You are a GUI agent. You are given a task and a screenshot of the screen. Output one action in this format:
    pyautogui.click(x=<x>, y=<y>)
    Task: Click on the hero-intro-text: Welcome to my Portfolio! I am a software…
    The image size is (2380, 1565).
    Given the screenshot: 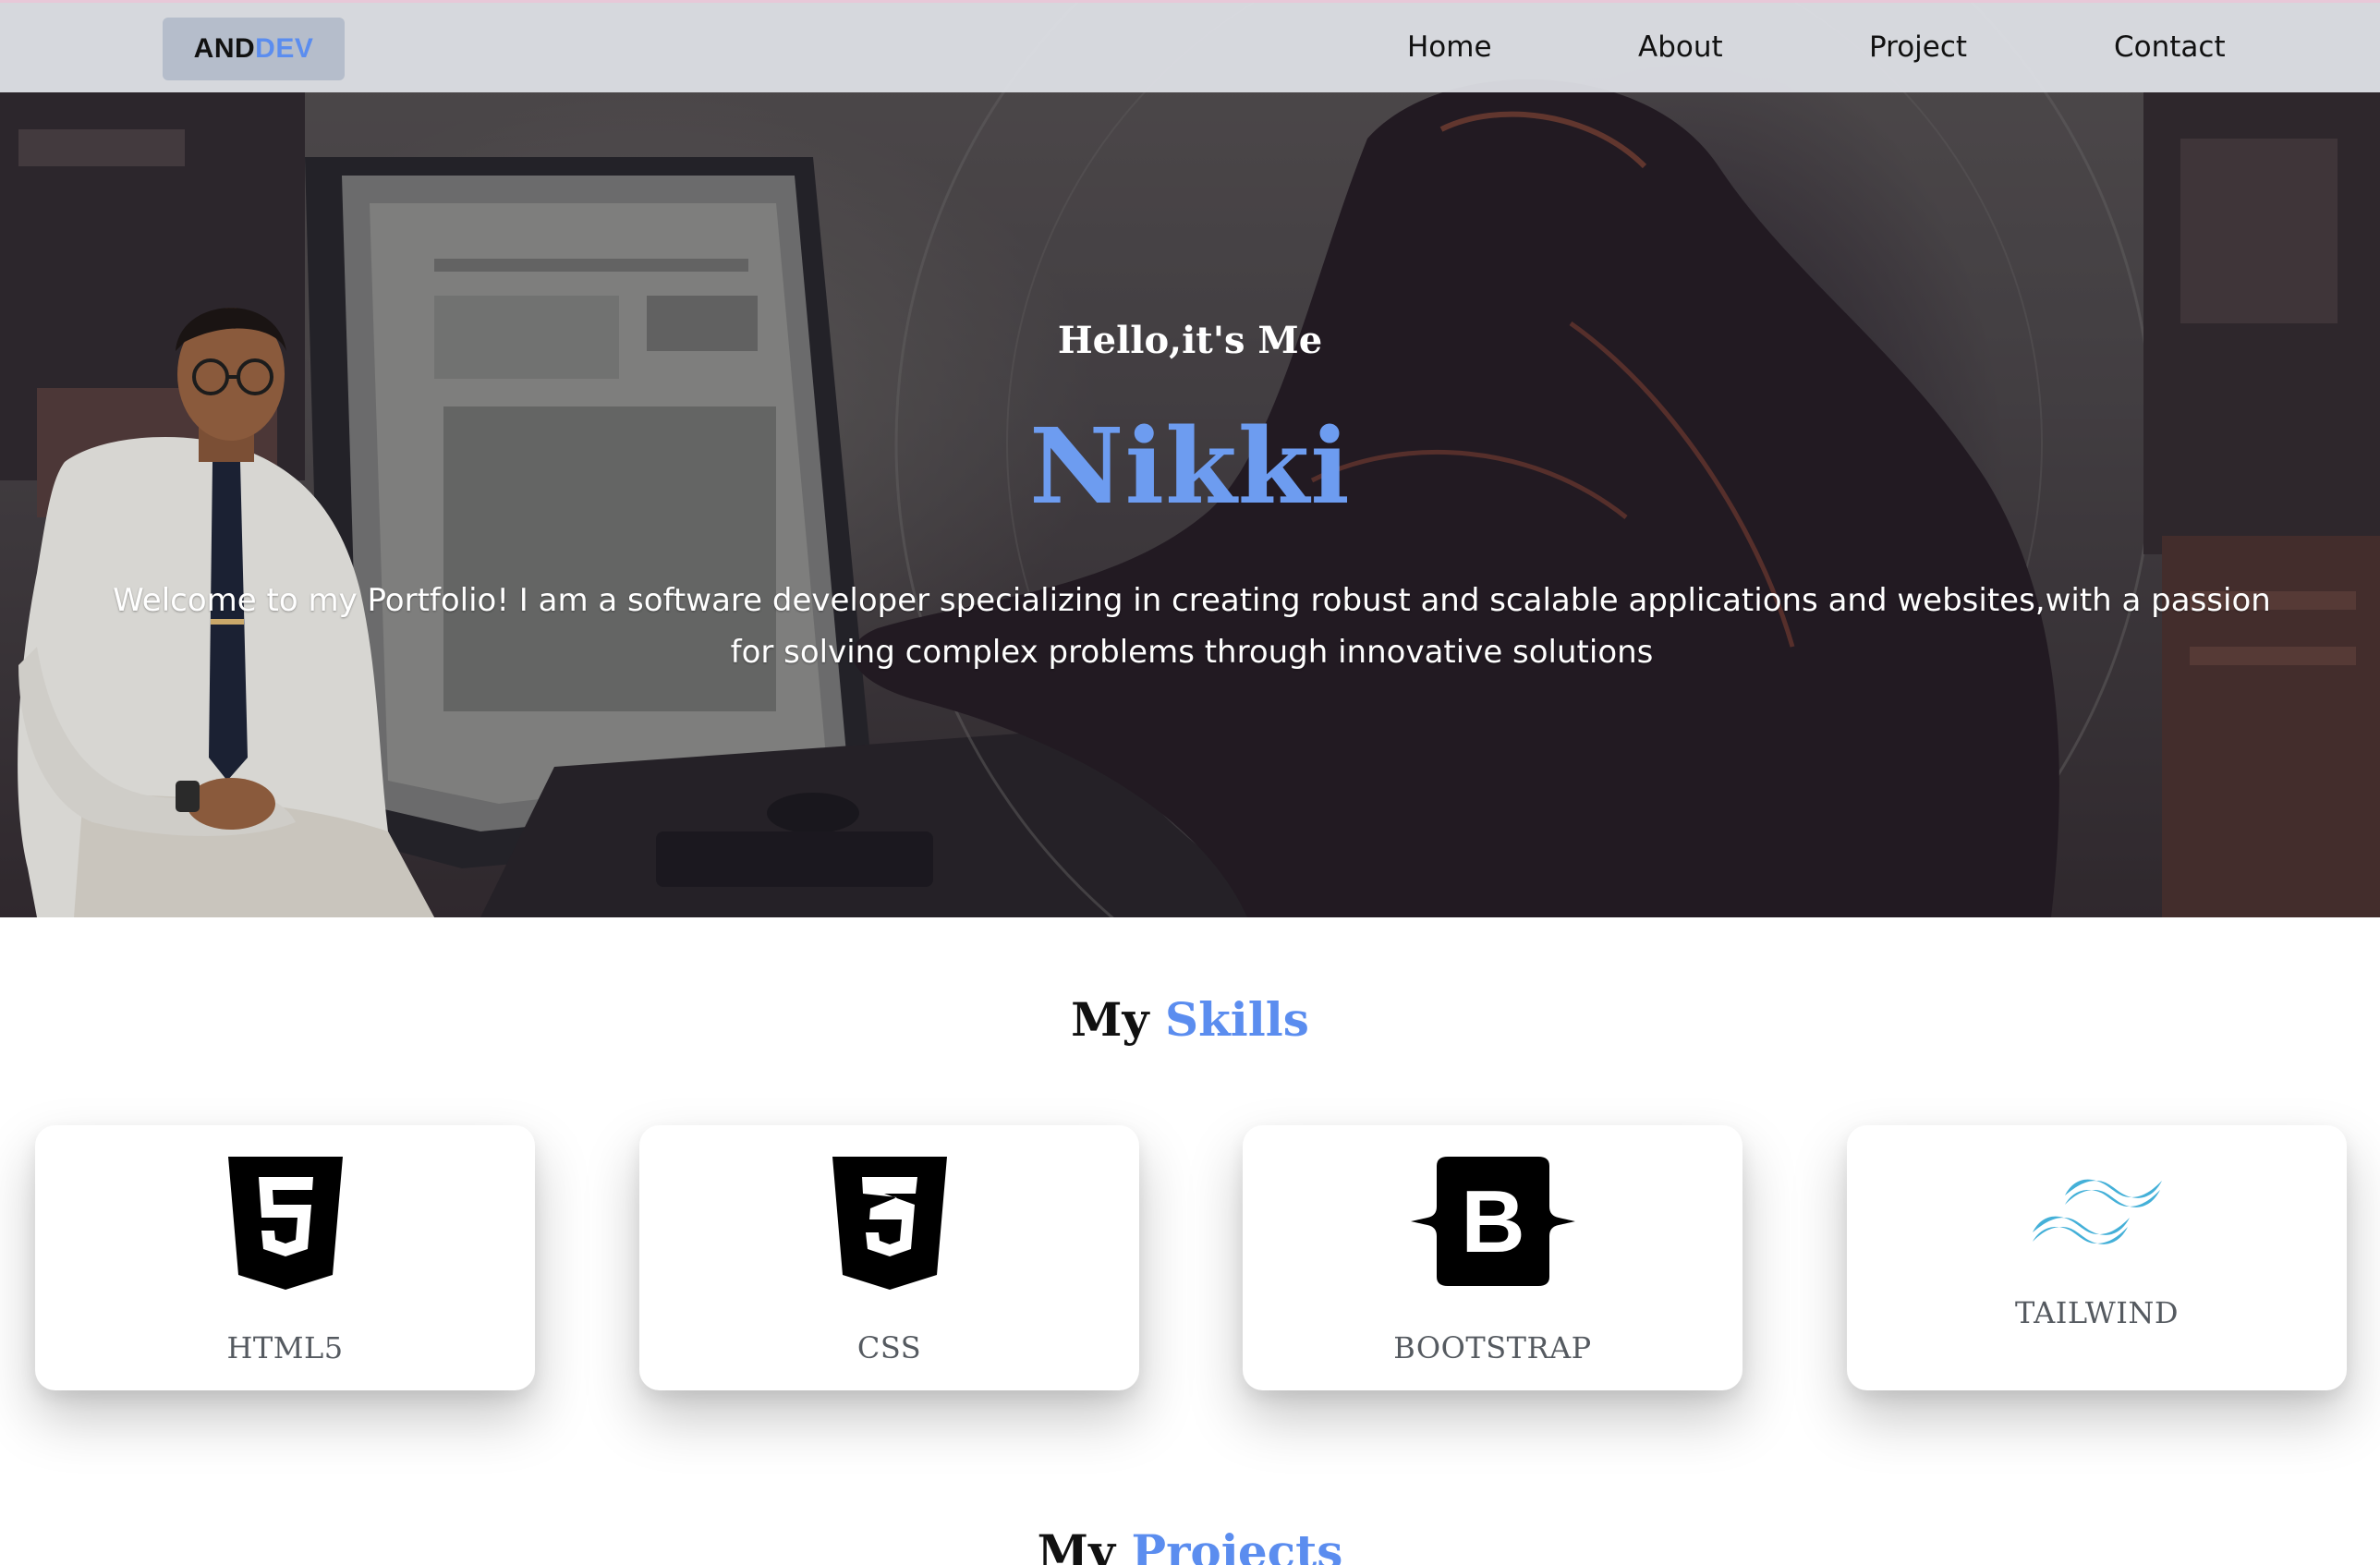 What is the action you would take?
    pyautogui.click(x=1192, y=626)
    